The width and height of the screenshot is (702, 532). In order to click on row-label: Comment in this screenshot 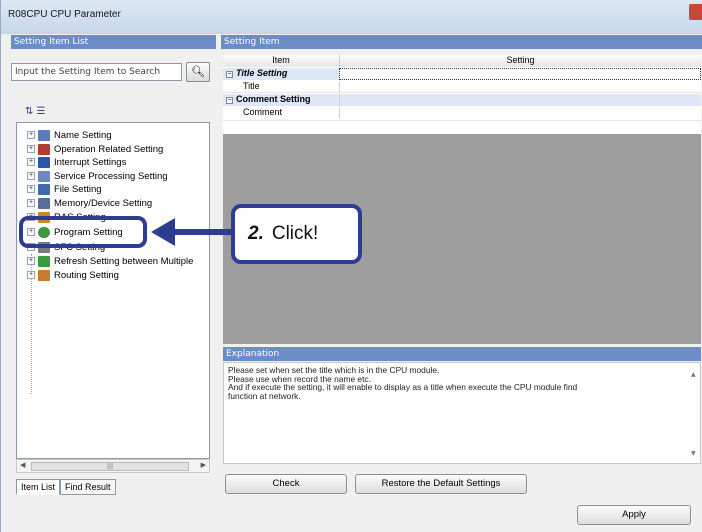, I will do `click(263, 112)`.